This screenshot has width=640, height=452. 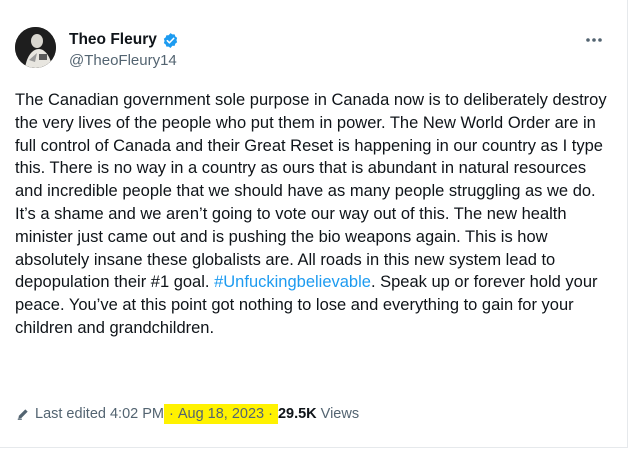 I want to click on more-options-button, so click(x=594, y=40).